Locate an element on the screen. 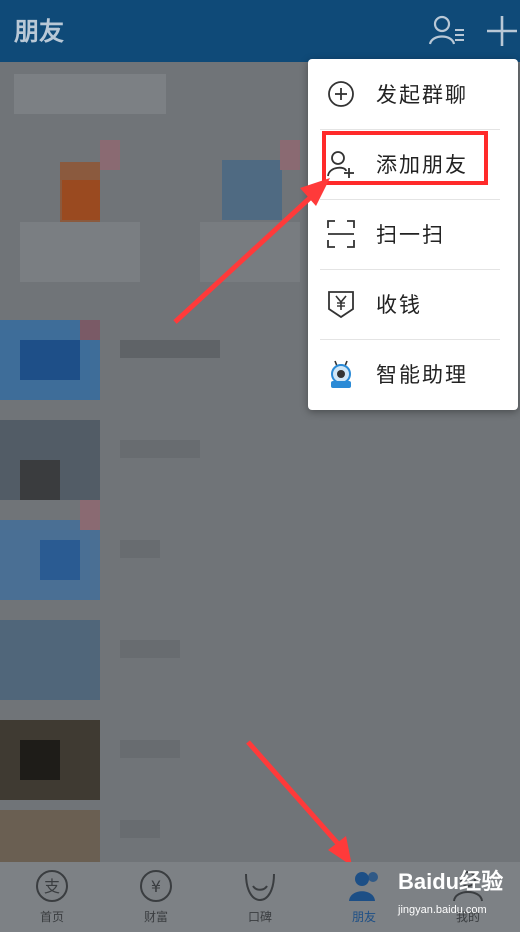  koubei-smile-icon is located at coordinates (260, 886).